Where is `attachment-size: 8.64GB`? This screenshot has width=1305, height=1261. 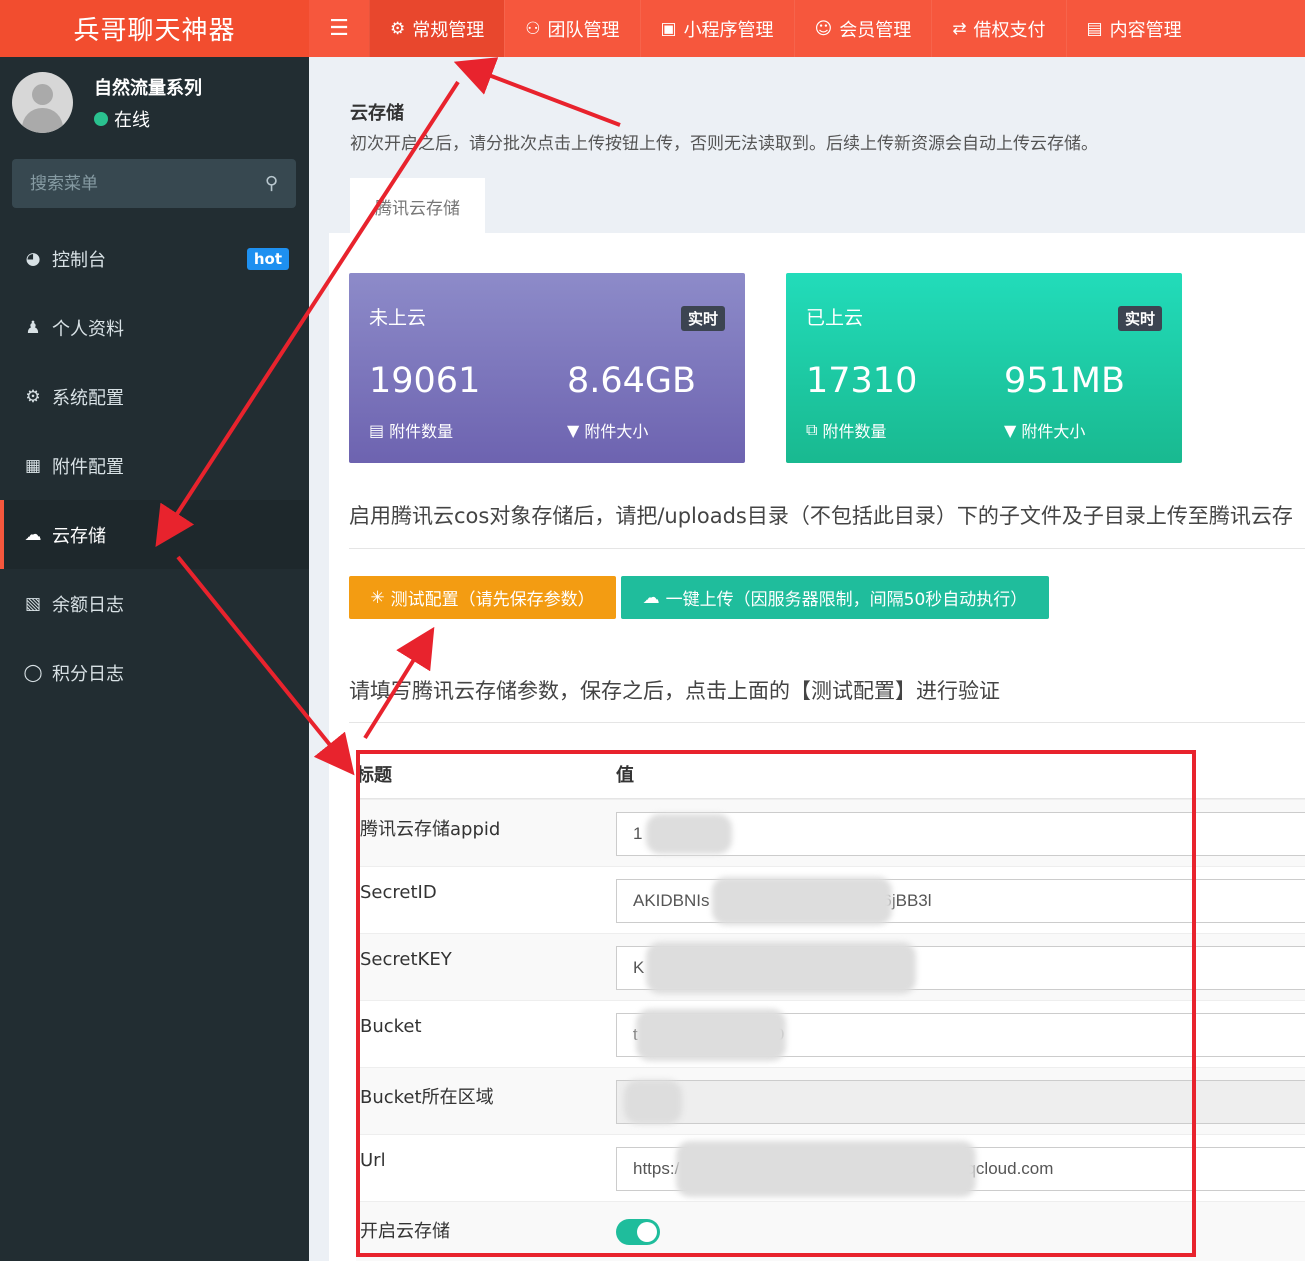
attachment-size: 8.64GB is located at coordinates (632, 381).